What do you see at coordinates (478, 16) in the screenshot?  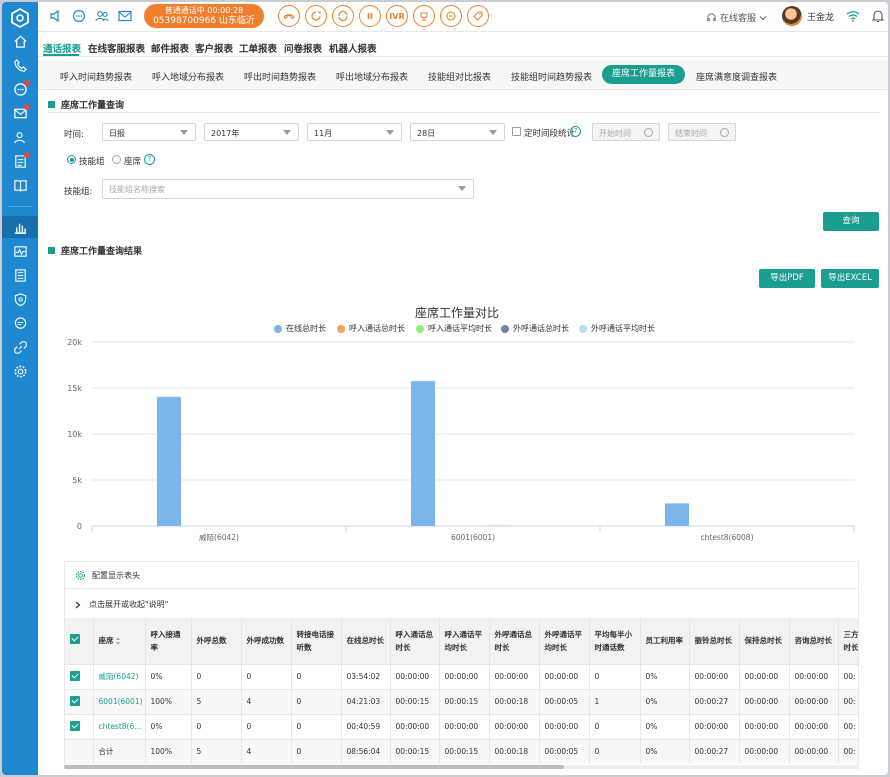 I see `tag-button` at bounding box center [478, 16].